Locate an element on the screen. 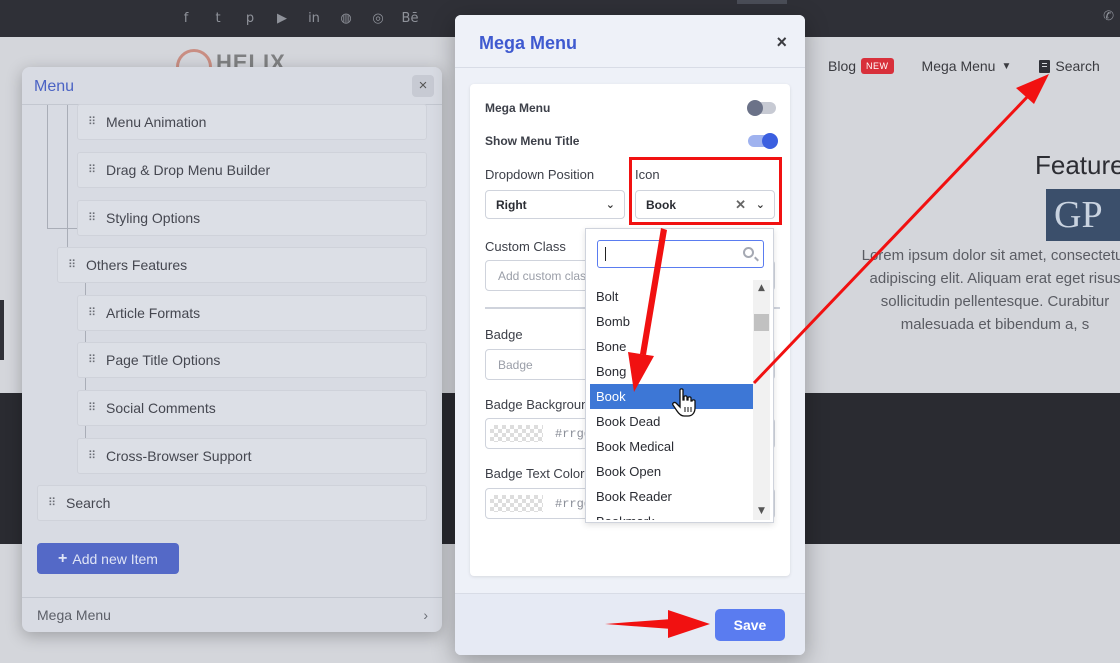 The width and height of the screenshot is (1120, 663). nav-mega-menu-label: Mega Menu is located at coordinates (958, 66).